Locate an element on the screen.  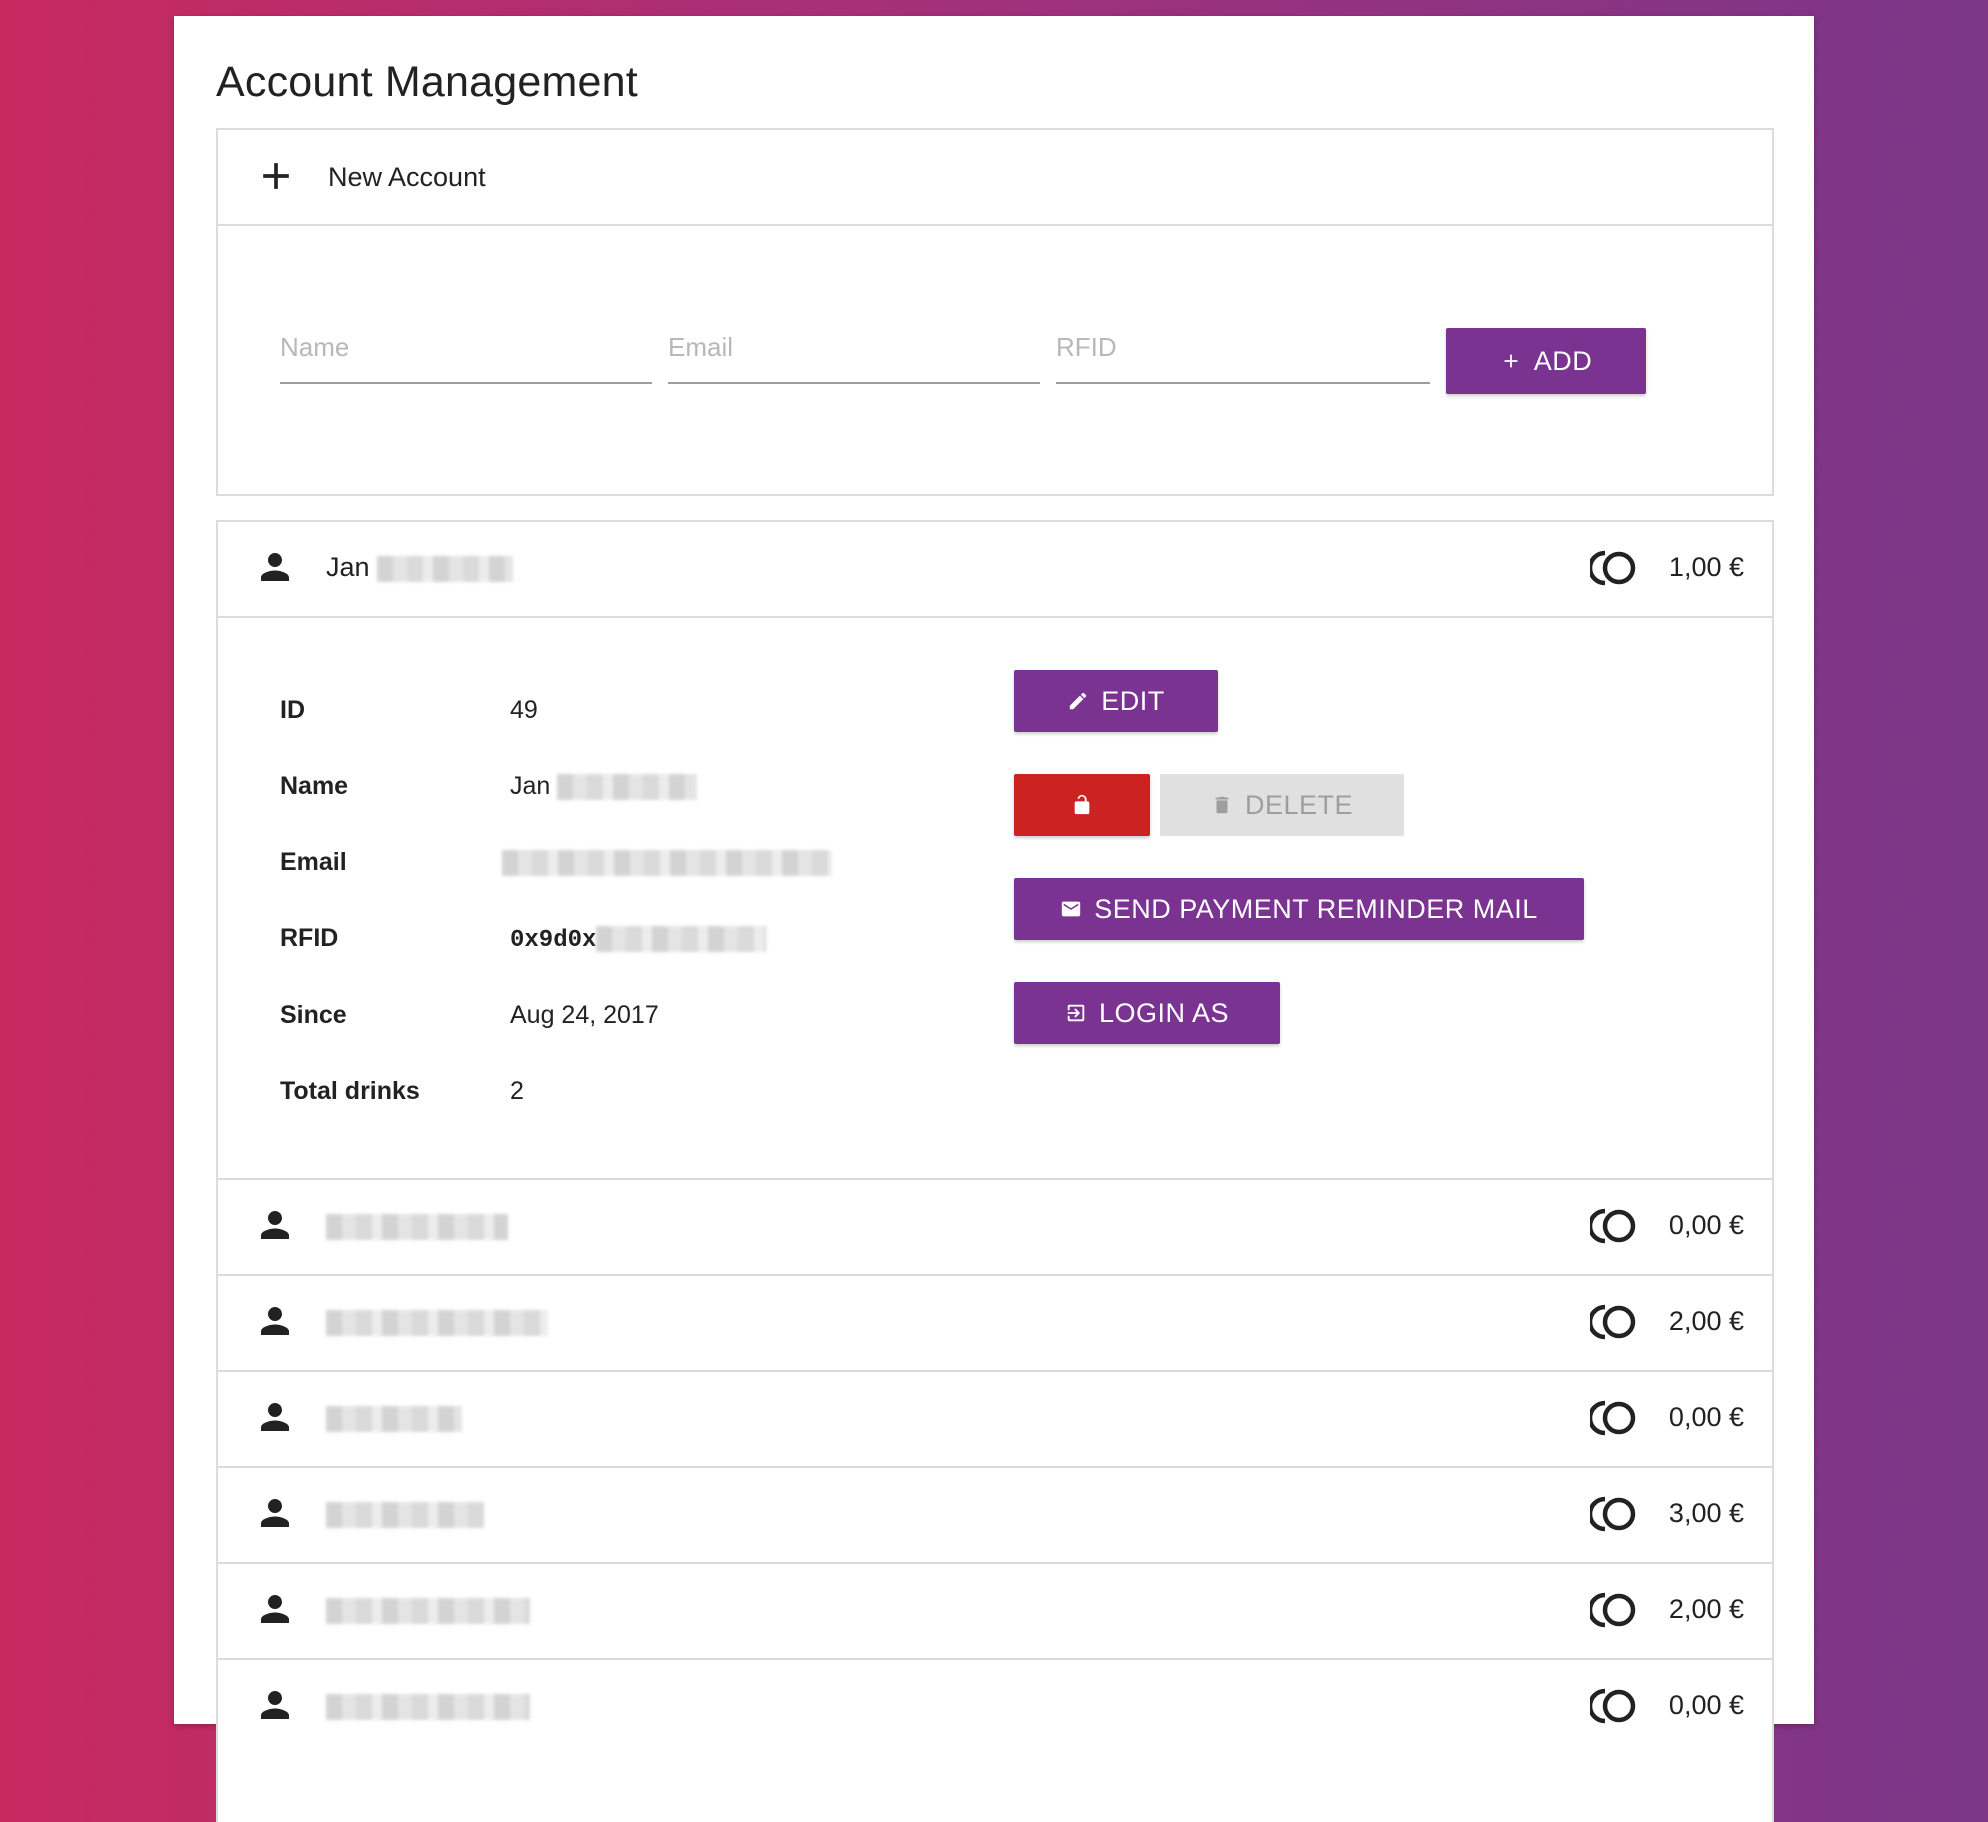
delete-button: DELETE is located at coordinates (1282, 805).